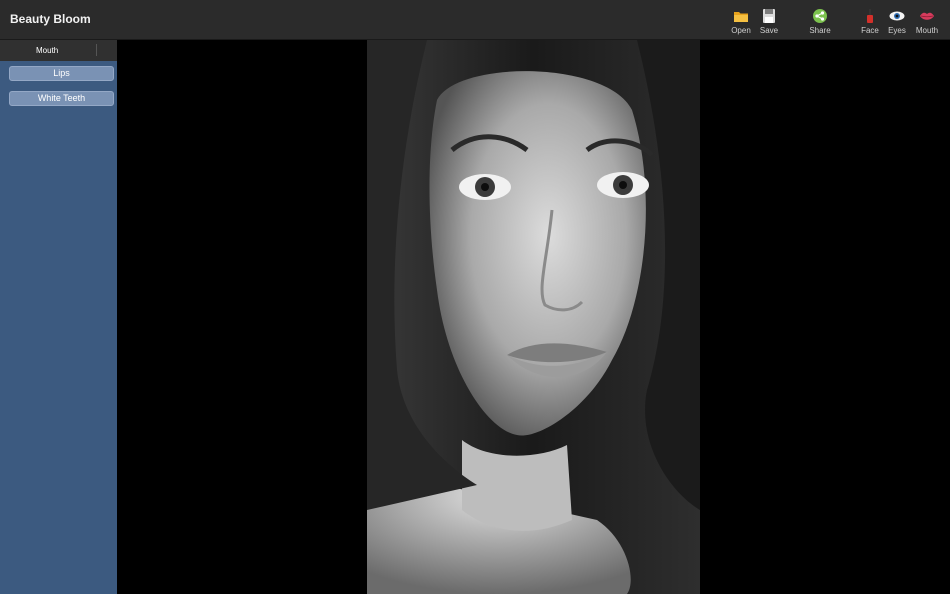 Image resolution: width=950 pixels, height=594 pixels. What do you see at coordinates (870, 16) in the screenshot?
I see `nail-polish-icon` at bounding box center [870, 16].